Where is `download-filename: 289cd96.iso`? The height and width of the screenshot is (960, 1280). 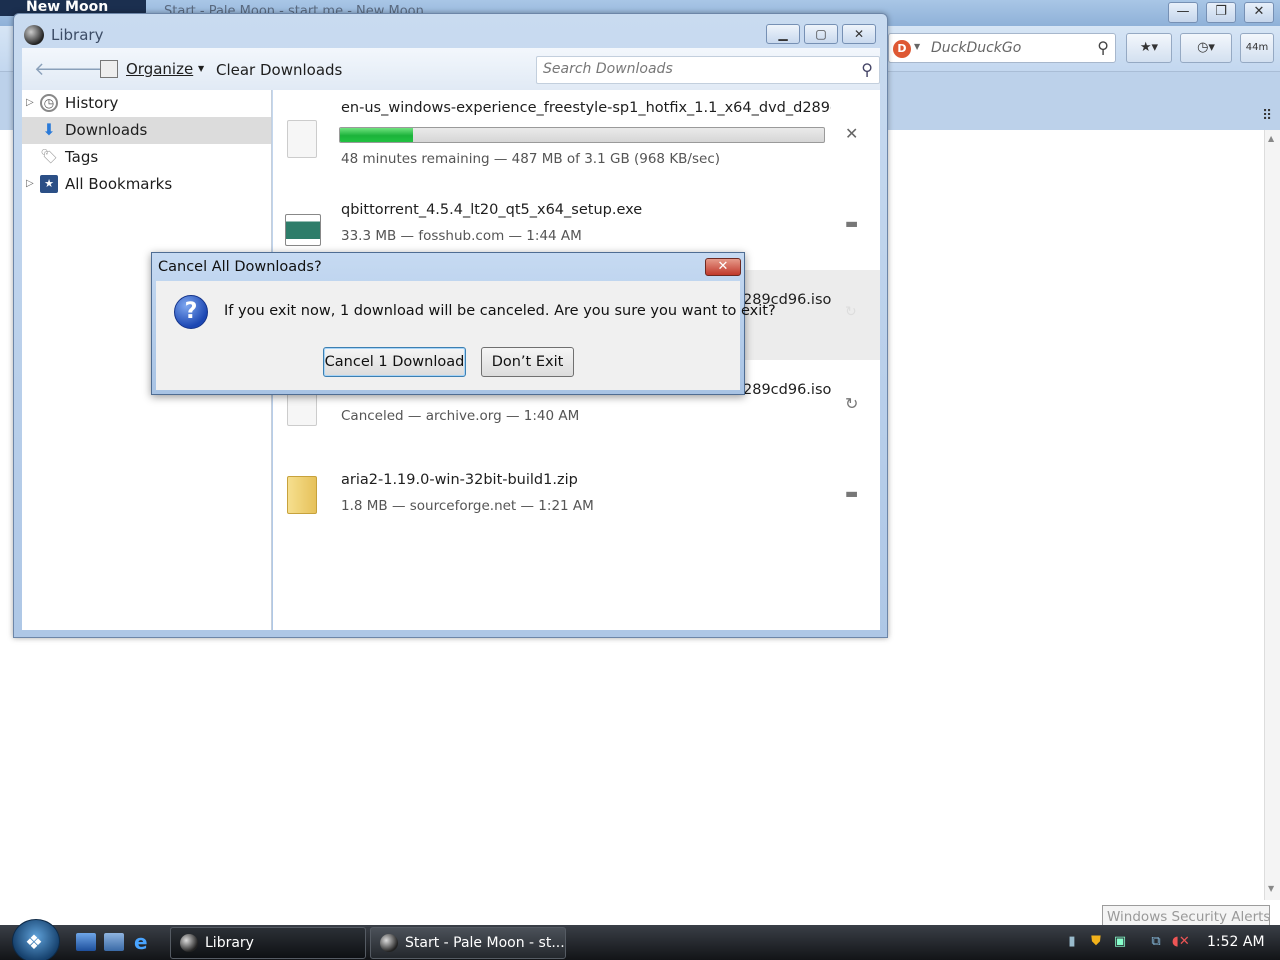
download-filename: 289cd96.iso is located at coordinates (787, 390).